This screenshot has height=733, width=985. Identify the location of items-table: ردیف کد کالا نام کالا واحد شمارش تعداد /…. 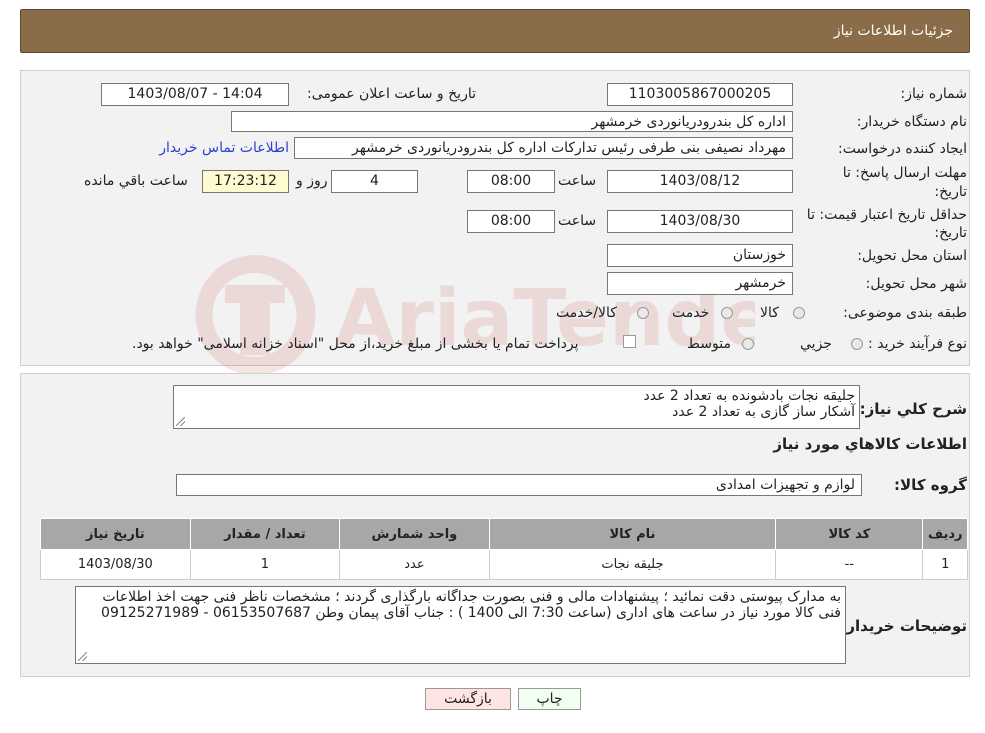
(504, 549).